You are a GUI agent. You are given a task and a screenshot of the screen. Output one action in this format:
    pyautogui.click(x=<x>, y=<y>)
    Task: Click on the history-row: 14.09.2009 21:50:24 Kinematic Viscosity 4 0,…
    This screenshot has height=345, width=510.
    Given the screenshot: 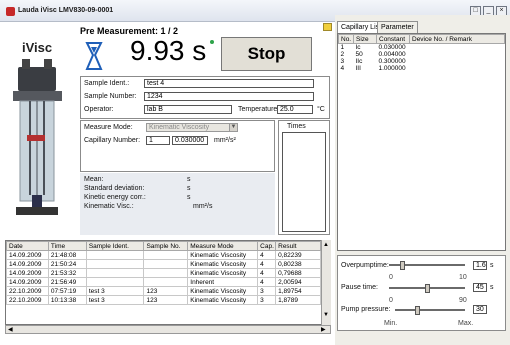 What is the action you would take?
    pyautogui.click(x=163, y=264)
    